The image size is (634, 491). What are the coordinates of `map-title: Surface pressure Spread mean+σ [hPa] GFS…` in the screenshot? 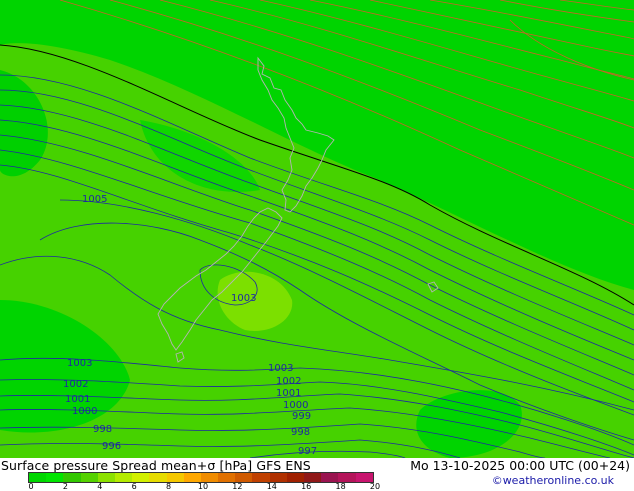 It's located at (156, 465).